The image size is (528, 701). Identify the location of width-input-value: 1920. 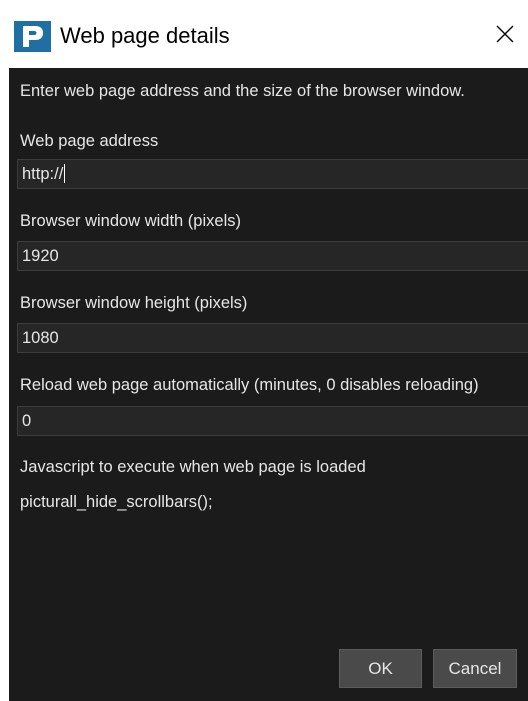
(40, 256).